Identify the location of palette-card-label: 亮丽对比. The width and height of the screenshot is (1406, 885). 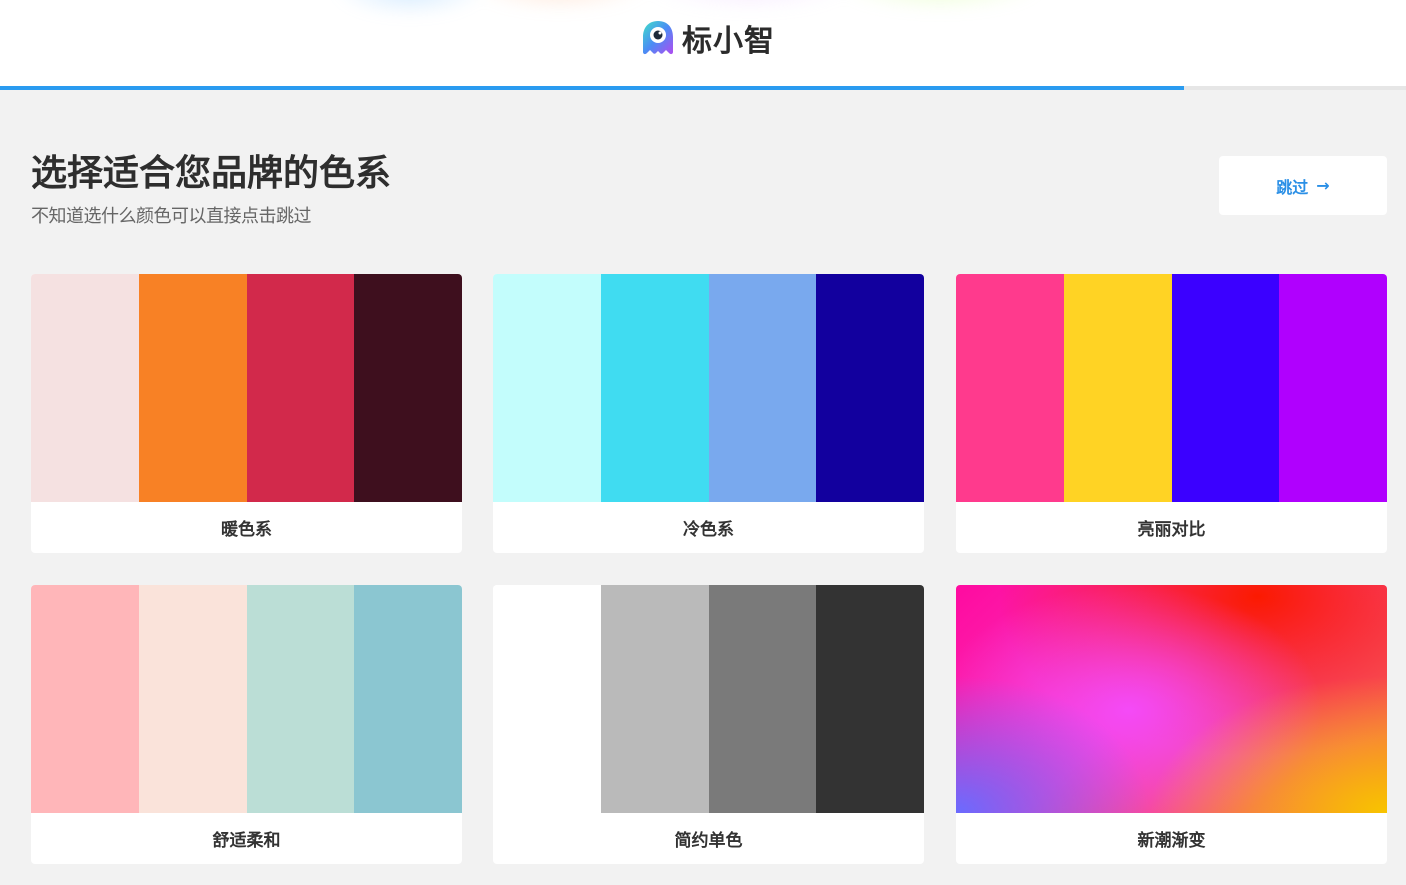
(1171, 530).